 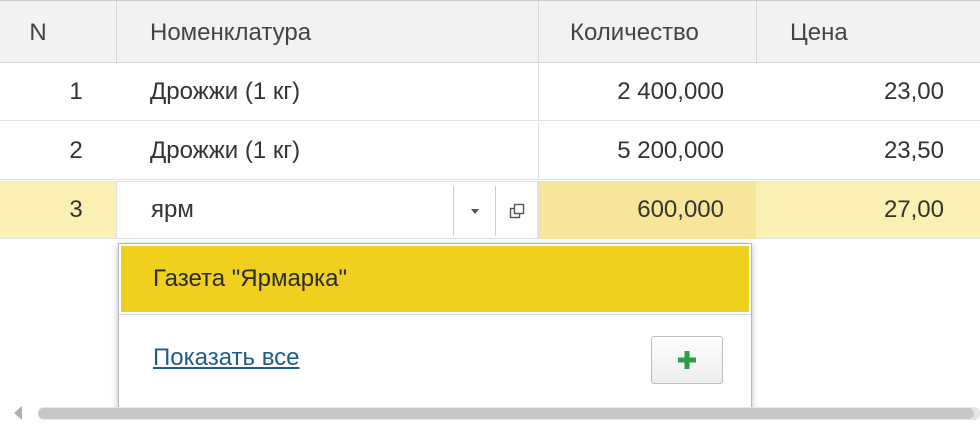 I want to click on row-number: 3, so click(x=76, y=209).